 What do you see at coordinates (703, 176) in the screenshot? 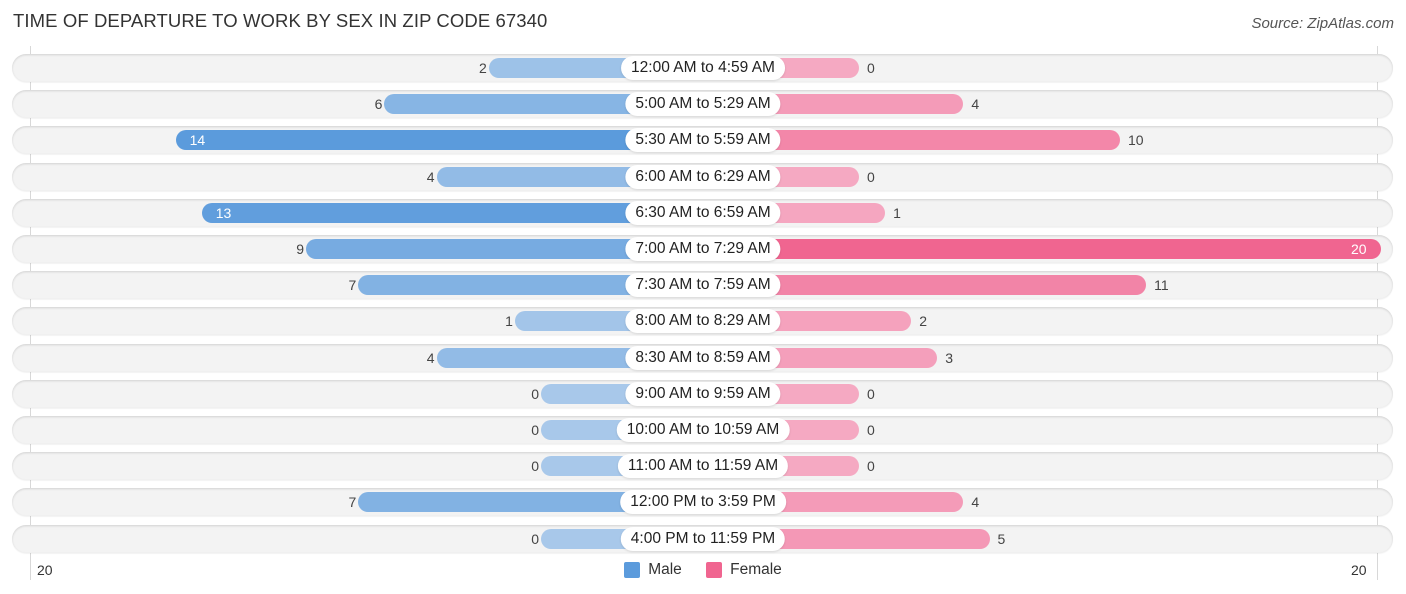
I see `category-label: 6:00 AM to 6:29 AM` at bounding box center [703, 176].